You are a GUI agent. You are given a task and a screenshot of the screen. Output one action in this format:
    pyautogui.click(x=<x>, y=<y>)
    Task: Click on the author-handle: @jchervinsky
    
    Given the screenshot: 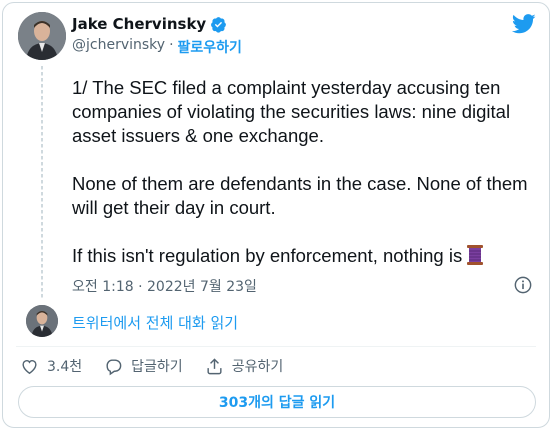 What is the action you would take?
    pyautogui.click(x=118, y=47)
    